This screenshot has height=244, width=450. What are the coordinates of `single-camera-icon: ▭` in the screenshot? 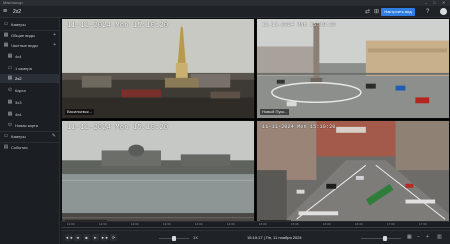 It's located at (10, 68).